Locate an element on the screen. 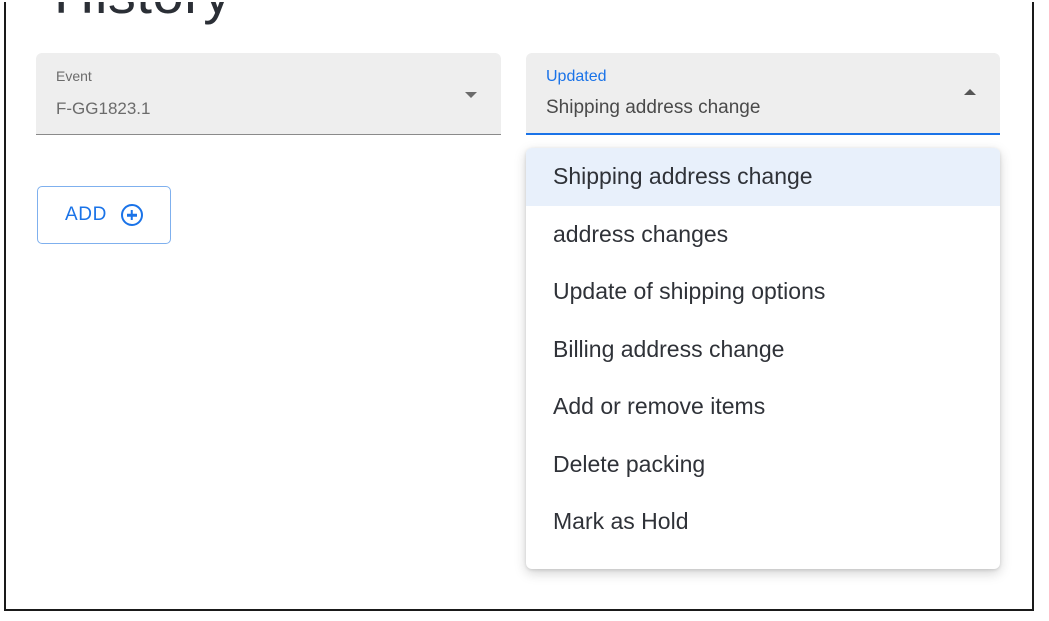  dropdown-option: Billing address change is located at coordinates (763, 350).